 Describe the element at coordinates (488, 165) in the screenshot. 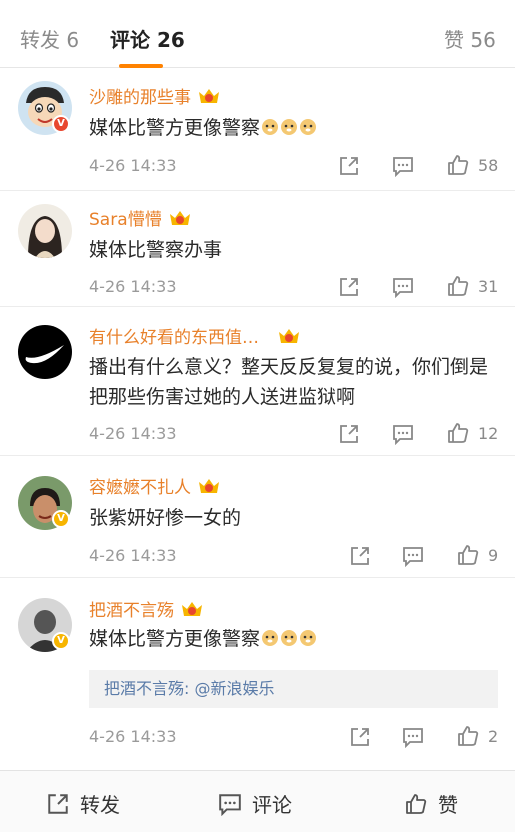

I see `like-count: 58` at that location.